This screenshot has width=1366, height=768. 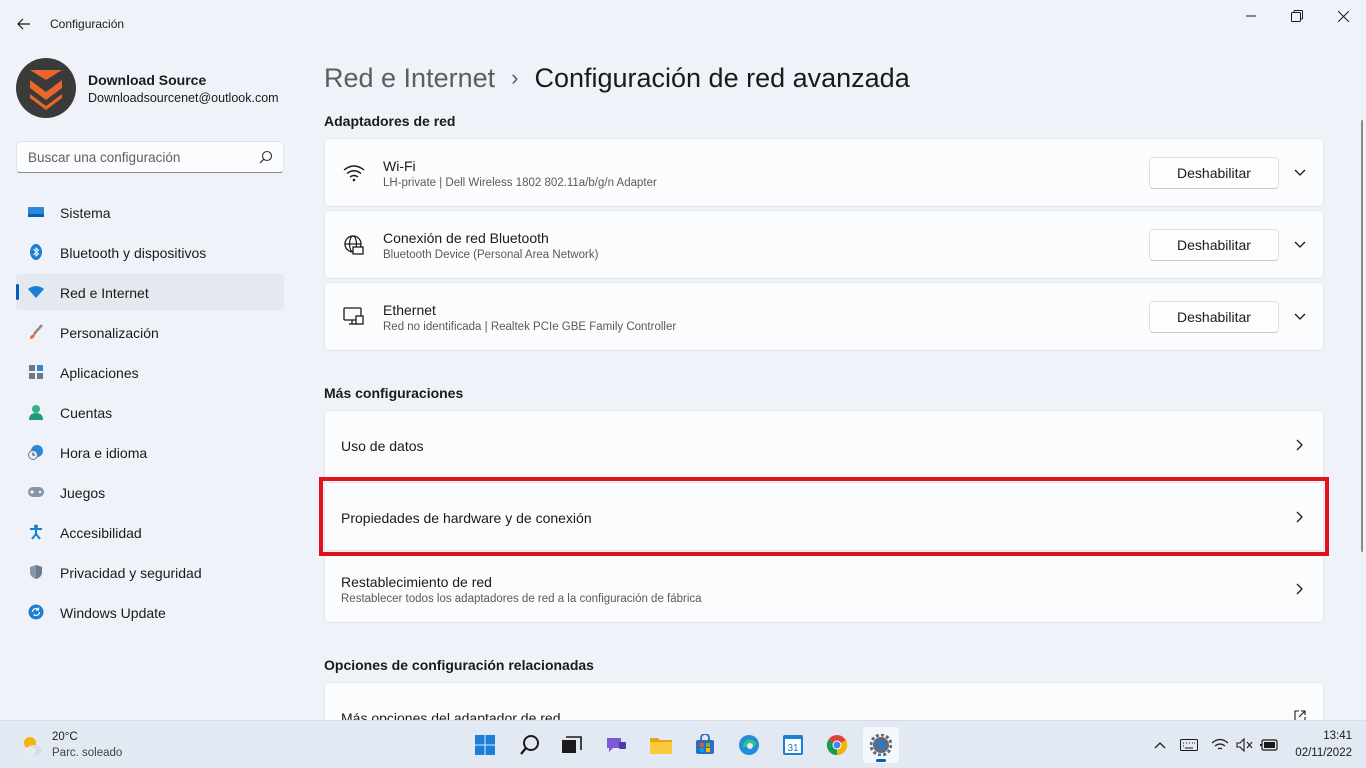 I want to click on settings-taskbar-button, so click(x=881, y=745).